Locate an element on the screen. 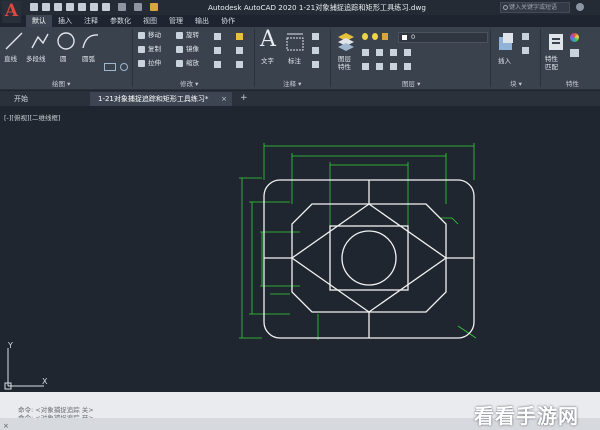 Image resolution: width=600 pixels, height=430 pixels. tab-parametric: 参数化 is located at coordinates (120, 21).